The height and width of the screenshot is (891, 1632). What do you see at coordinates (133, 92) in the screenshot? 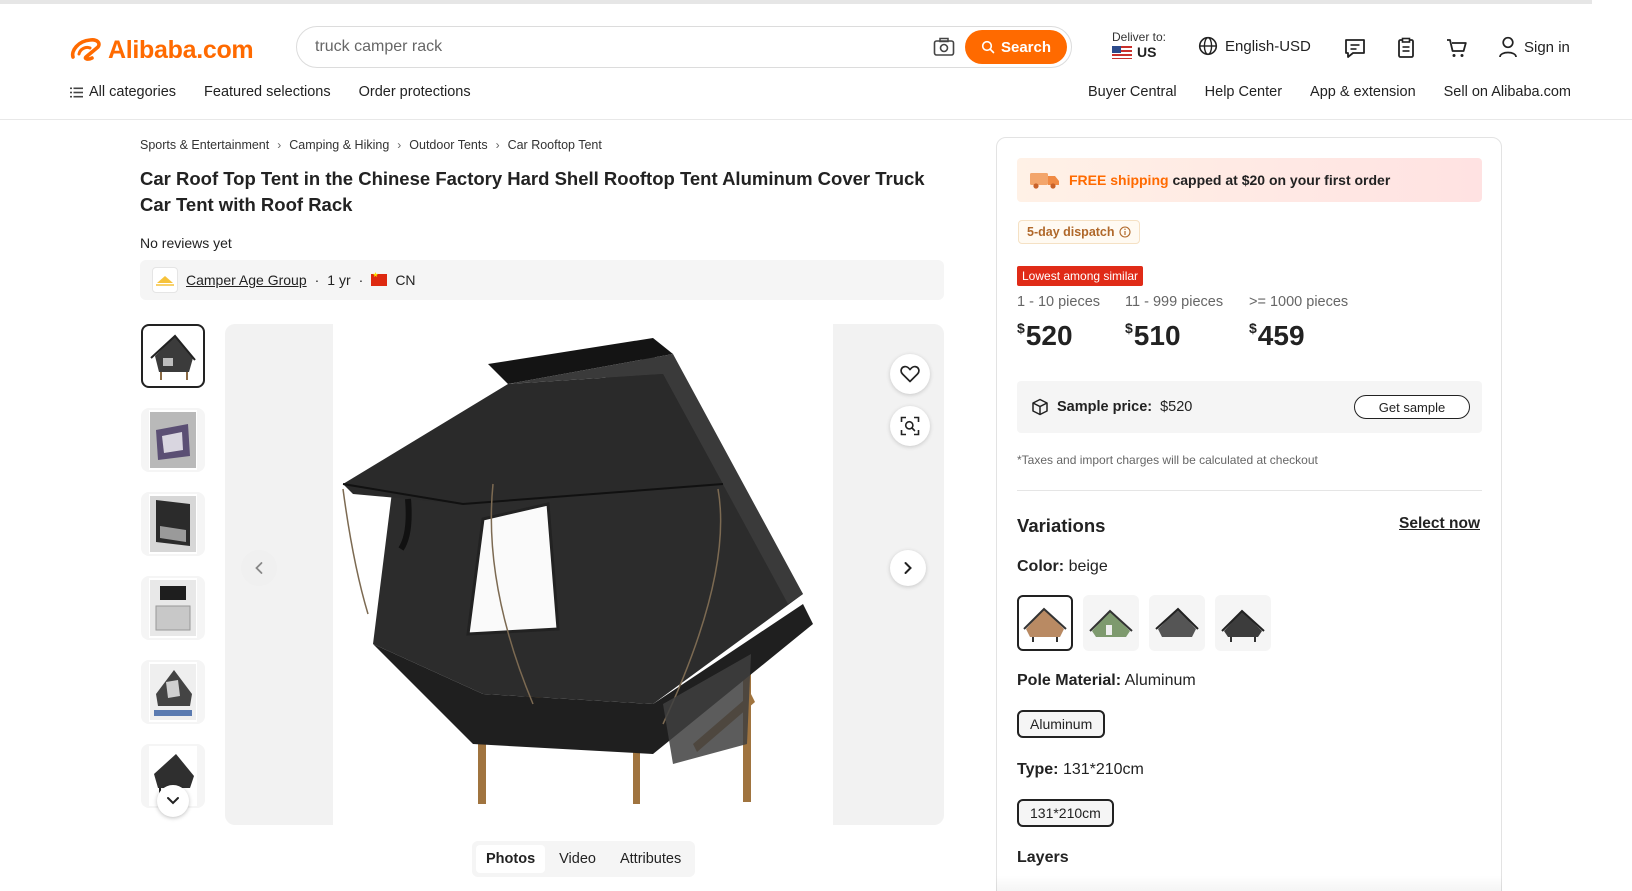
I see `nav-all-categories-label: All categories` at bounding box center [133, 92].